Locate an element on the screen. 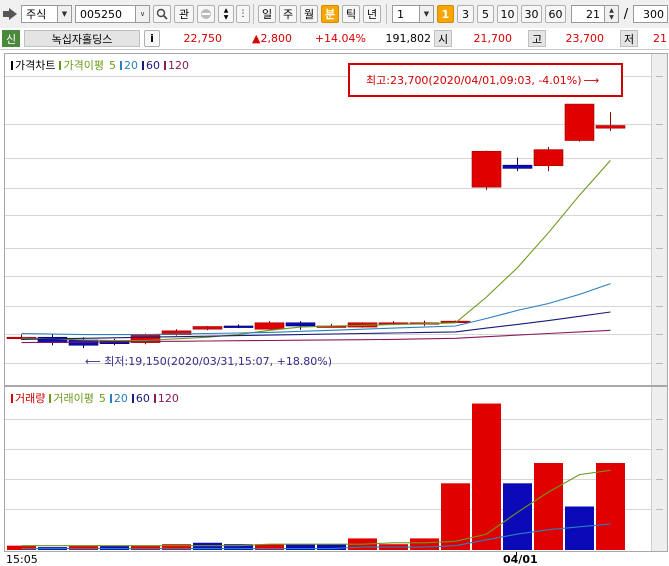  period-minute: 분 is located at coordinates (330, 14).